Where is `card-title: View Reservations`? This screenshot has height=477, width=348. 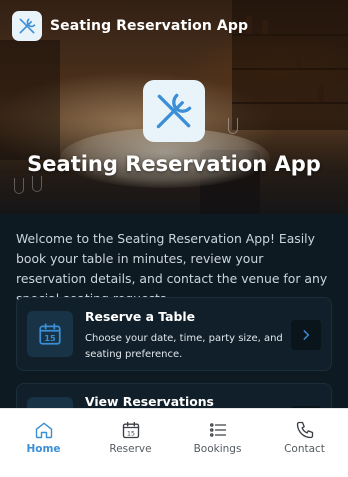
card-title: View Reservations is located at coordinates (149, 401).